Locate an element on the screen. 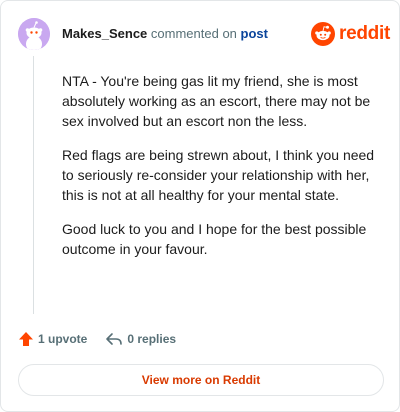  post-link: post is located at coordinates (254, 33).